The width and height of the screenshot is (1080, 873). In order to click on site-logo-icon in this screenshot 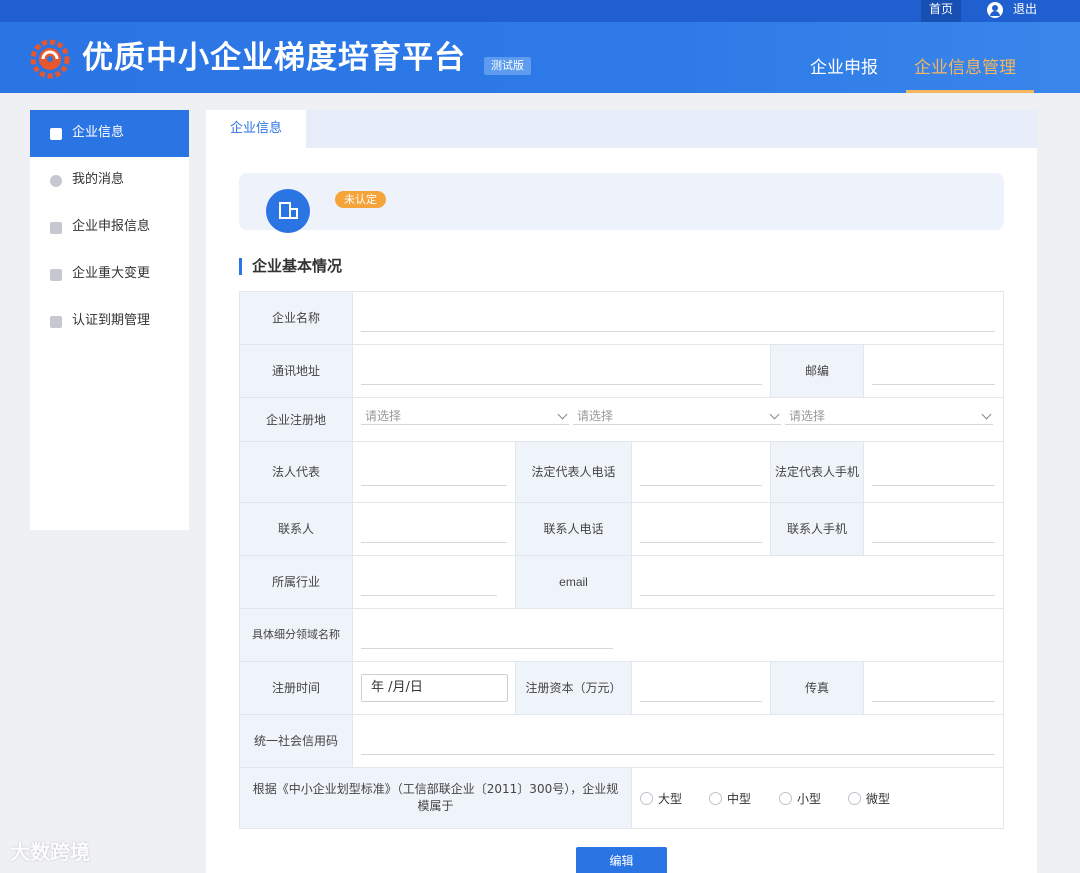, I will do `click(50, 59)`.